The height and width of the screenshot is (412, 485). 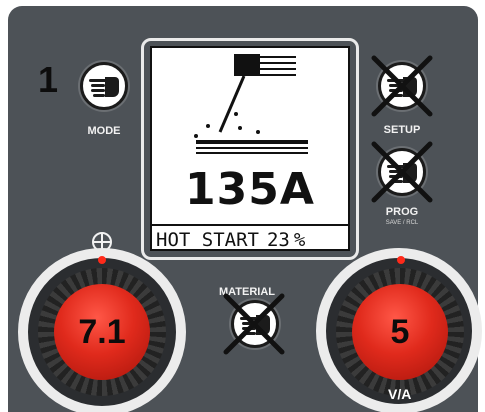 What do you see at coordinates (207, 239) in the screenshot?
I see `status-label: HOT START` at bounding box center [207, 239].